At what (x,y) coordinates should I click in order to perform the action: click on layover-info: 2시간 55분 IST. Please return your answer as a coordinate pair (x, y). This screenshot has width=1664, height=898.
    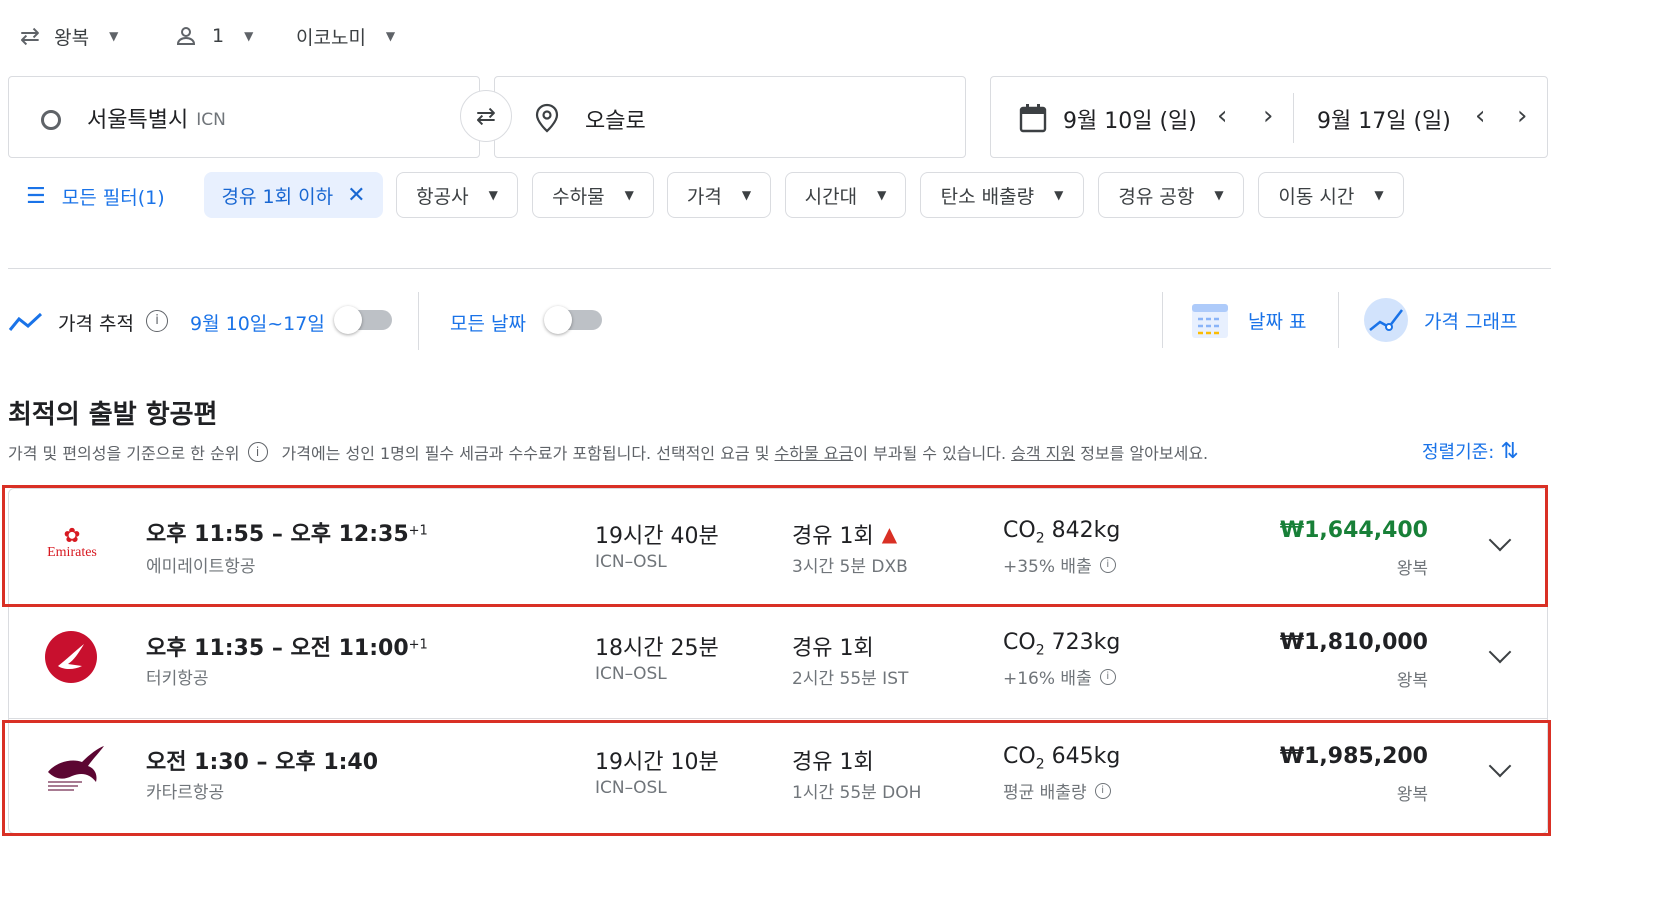
    Looking at the image, I should click on (850, 679).